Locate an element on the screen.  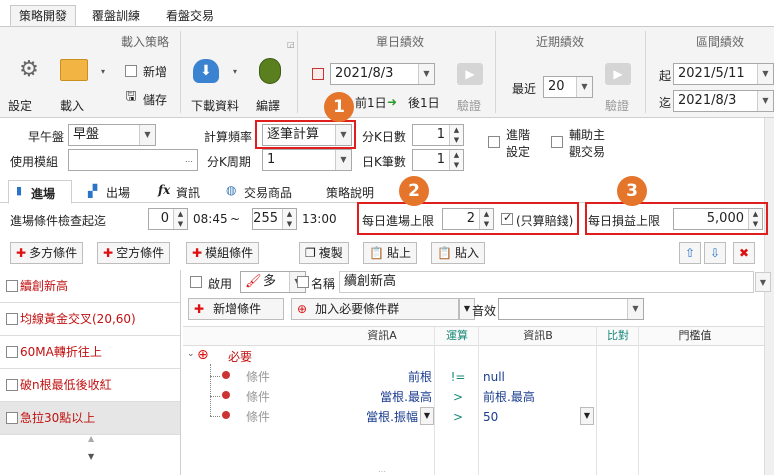
verify-button-single: 驗證 is located at coordinates (469, 105).